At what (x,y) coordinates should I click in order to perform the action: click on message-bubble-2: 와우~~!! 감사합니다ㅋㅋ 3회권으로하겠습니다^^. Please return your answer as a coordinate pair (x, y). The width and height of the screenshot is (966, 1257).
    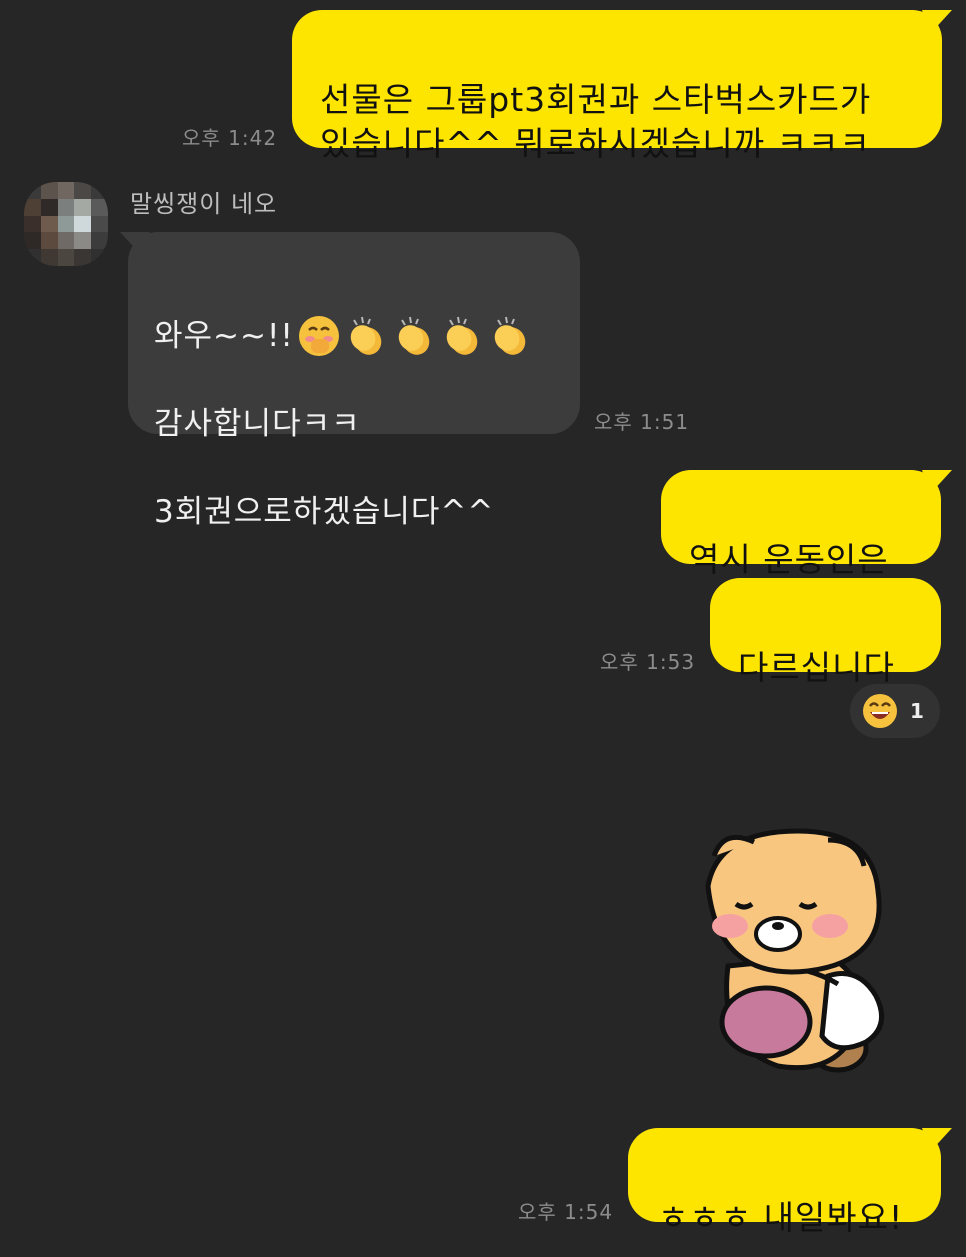
    Looking at the image, I should click on (354, 381).